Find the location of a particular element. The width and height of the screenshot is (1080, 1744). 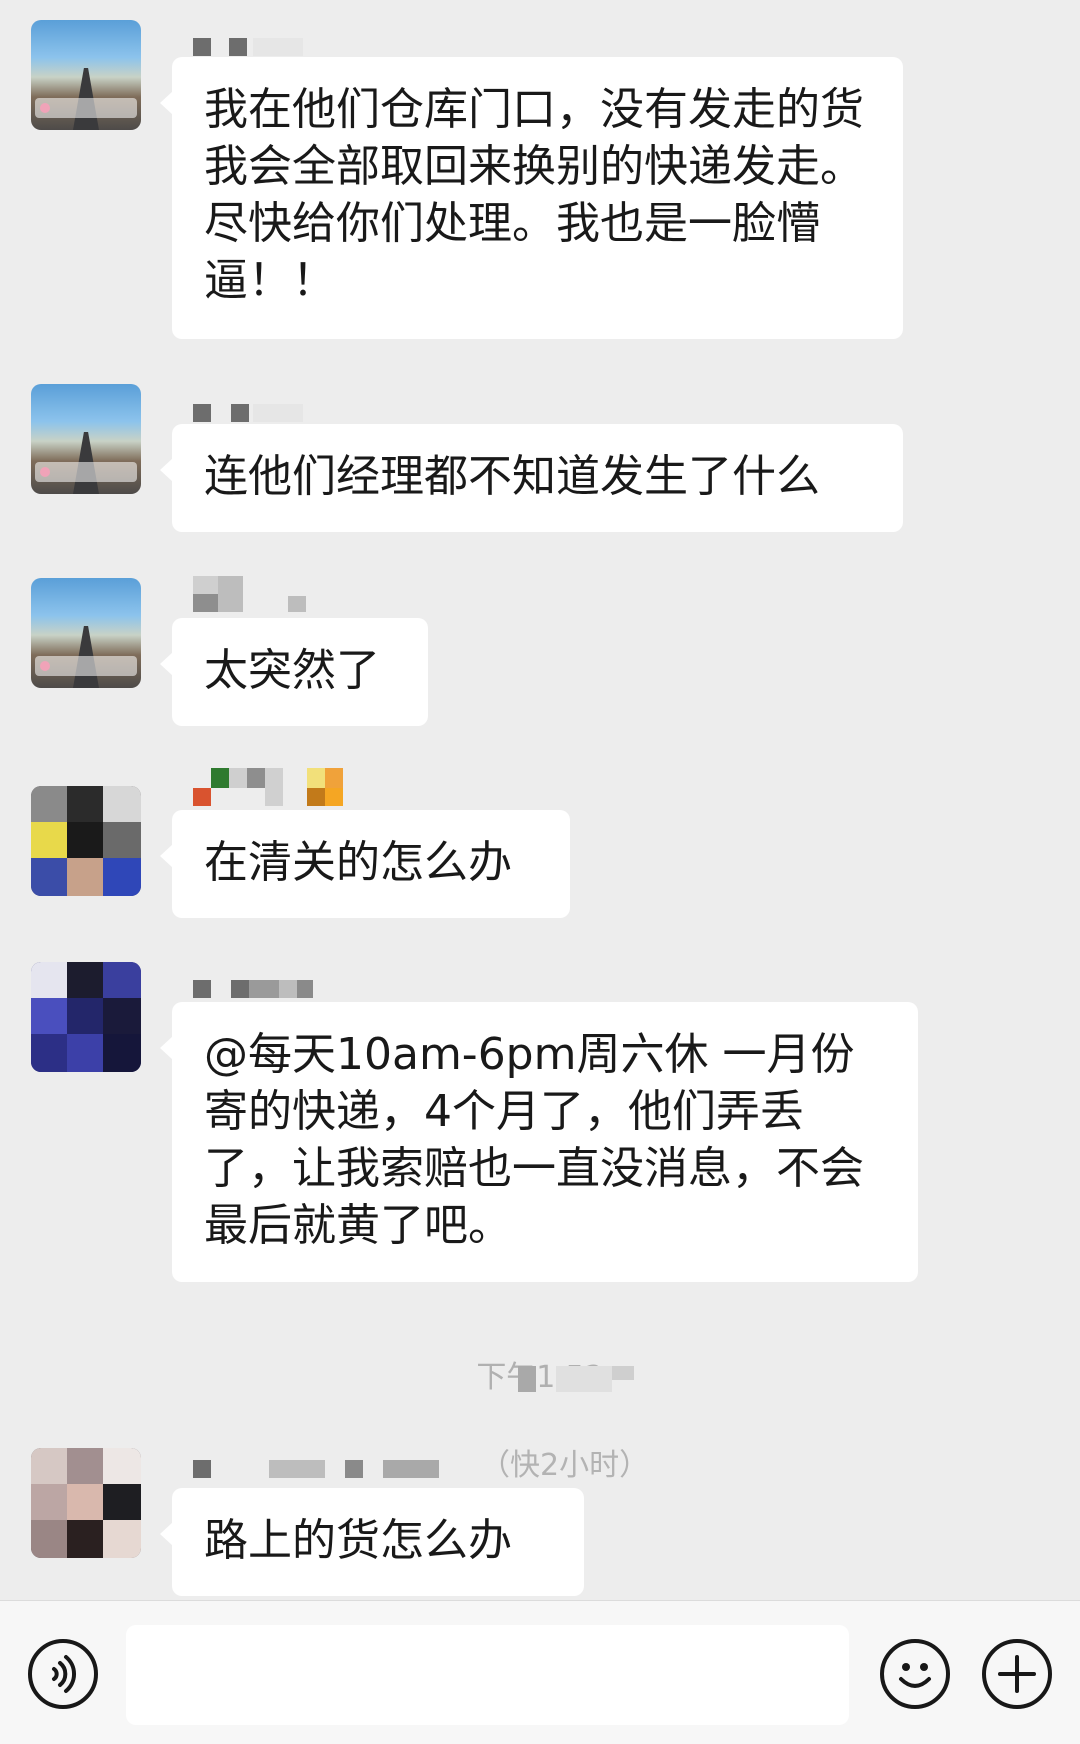

input-bar is located at coordinates (540, 1672).